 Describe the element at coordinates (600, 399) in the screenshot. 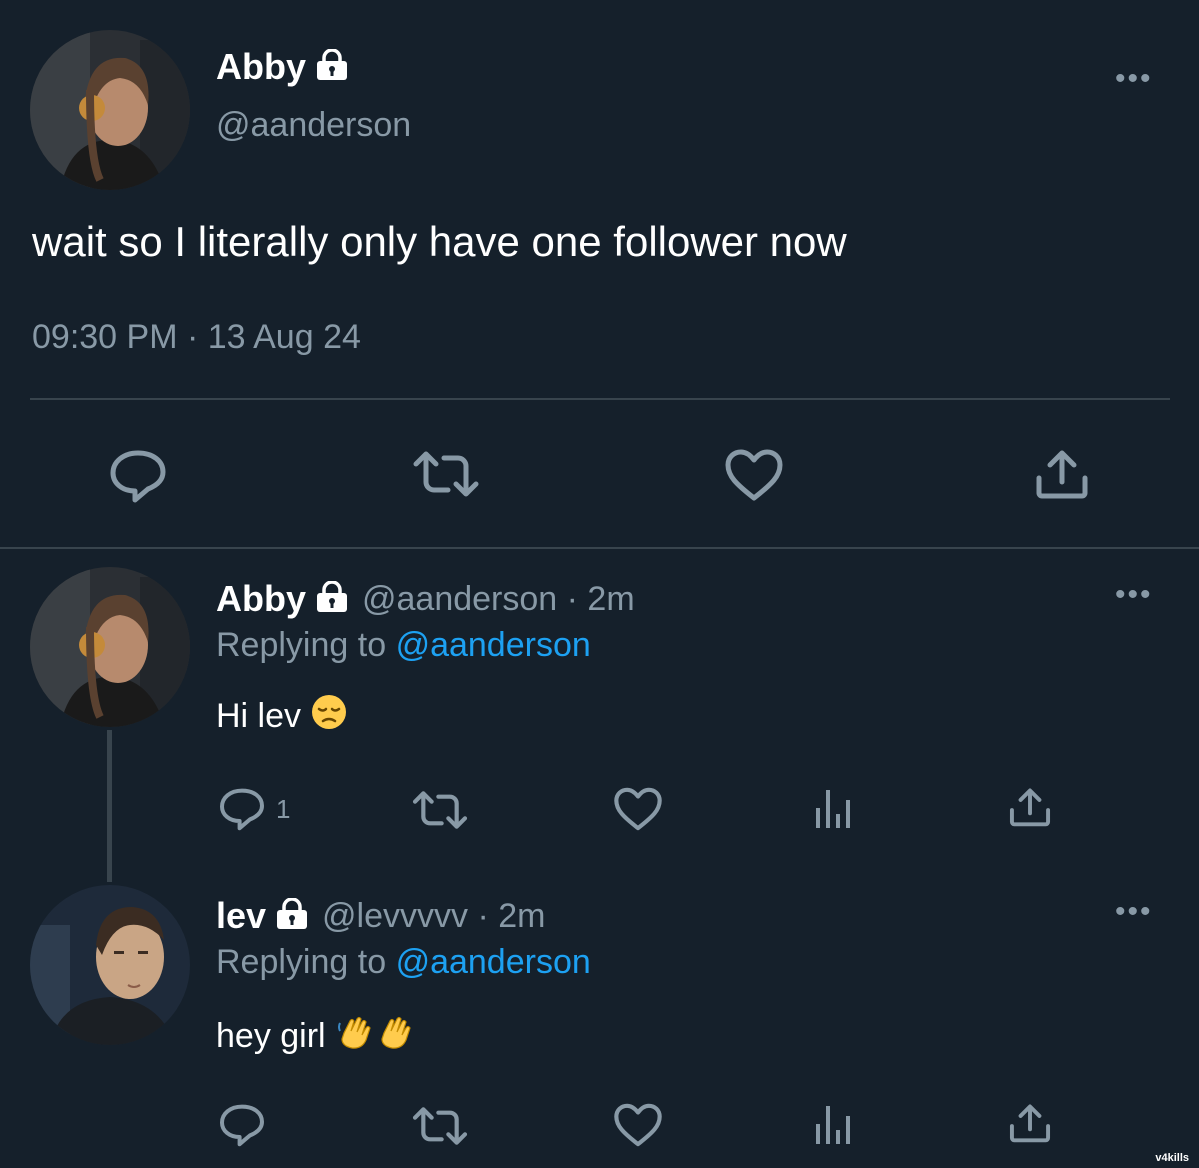

I see `divider` at that location.